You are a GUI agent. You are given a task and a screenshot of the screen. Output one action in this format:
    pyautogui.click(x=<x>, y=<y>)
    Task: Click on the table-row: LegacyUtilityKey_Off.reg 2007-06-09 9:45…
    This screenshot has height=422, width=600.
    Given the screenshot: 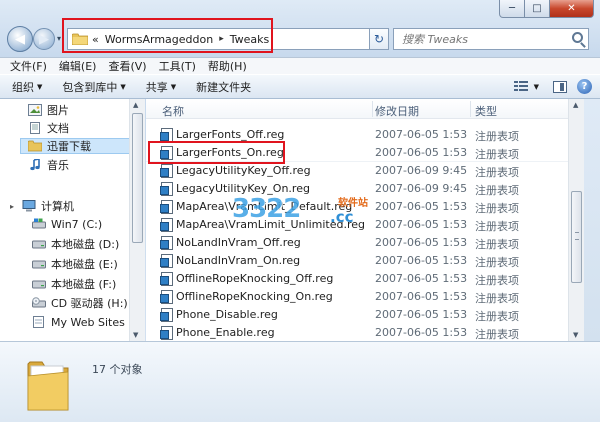 What is the action you would take?
    pyautogui.click(x=365, y=171)
    